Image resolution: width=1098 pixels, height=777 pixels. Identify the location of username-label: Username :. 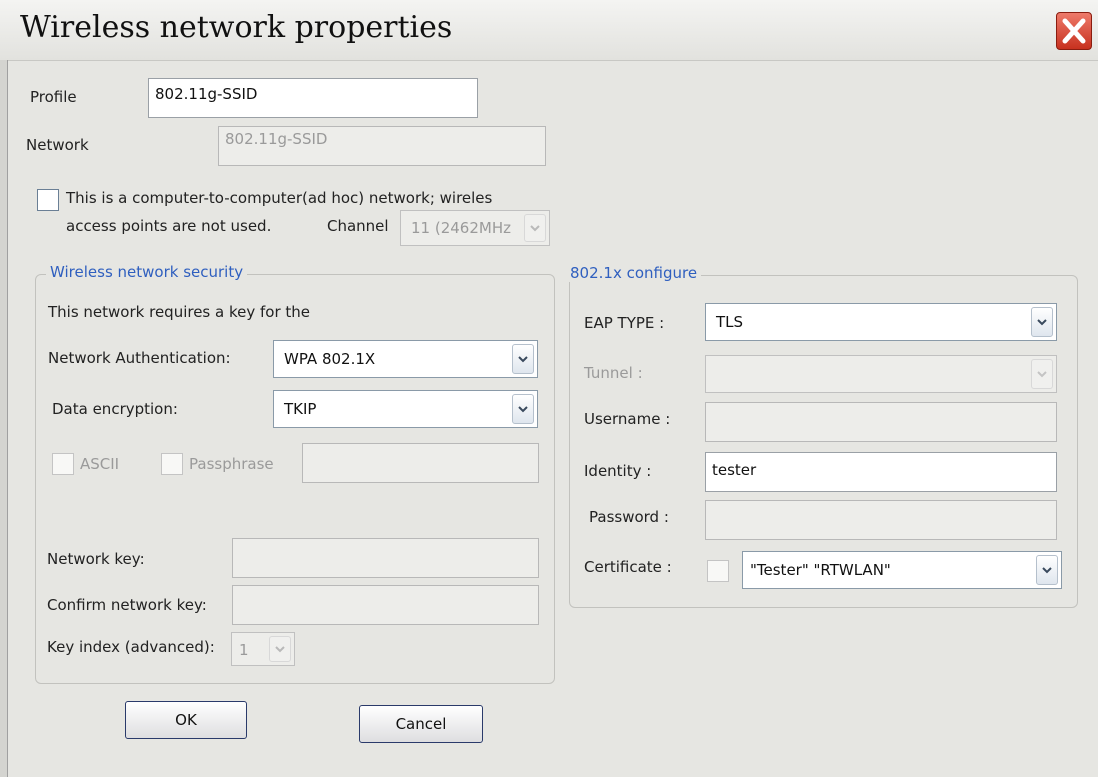
(627, 419).